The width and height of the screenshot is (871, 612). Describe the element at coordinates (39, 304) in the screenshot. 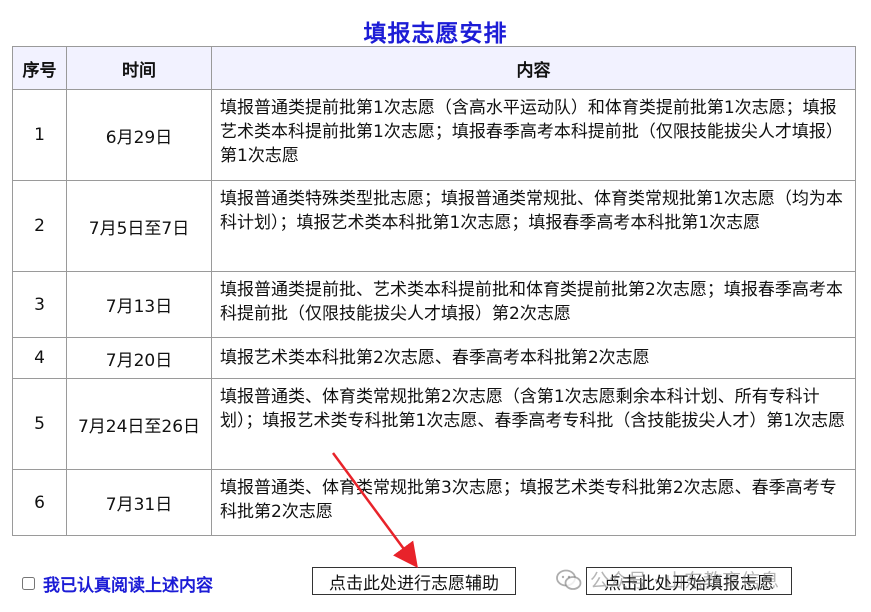

I see `row-num: 3` at that location.